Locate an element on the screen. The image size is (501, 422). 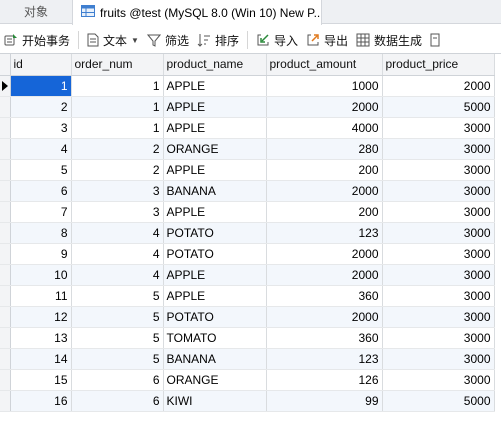
cell-product-amount: 200 is located at coordinates (324, 212).